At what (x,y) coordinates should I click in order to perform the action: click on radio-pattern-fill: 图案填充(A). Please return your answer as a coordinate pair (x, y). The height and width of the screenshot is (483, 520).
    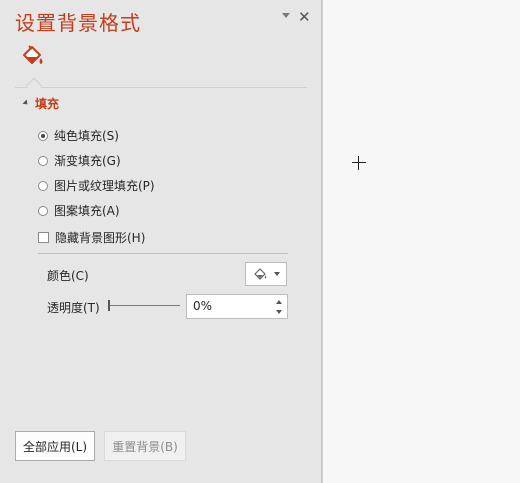
    Looking at the image, I should click on (79, 210).